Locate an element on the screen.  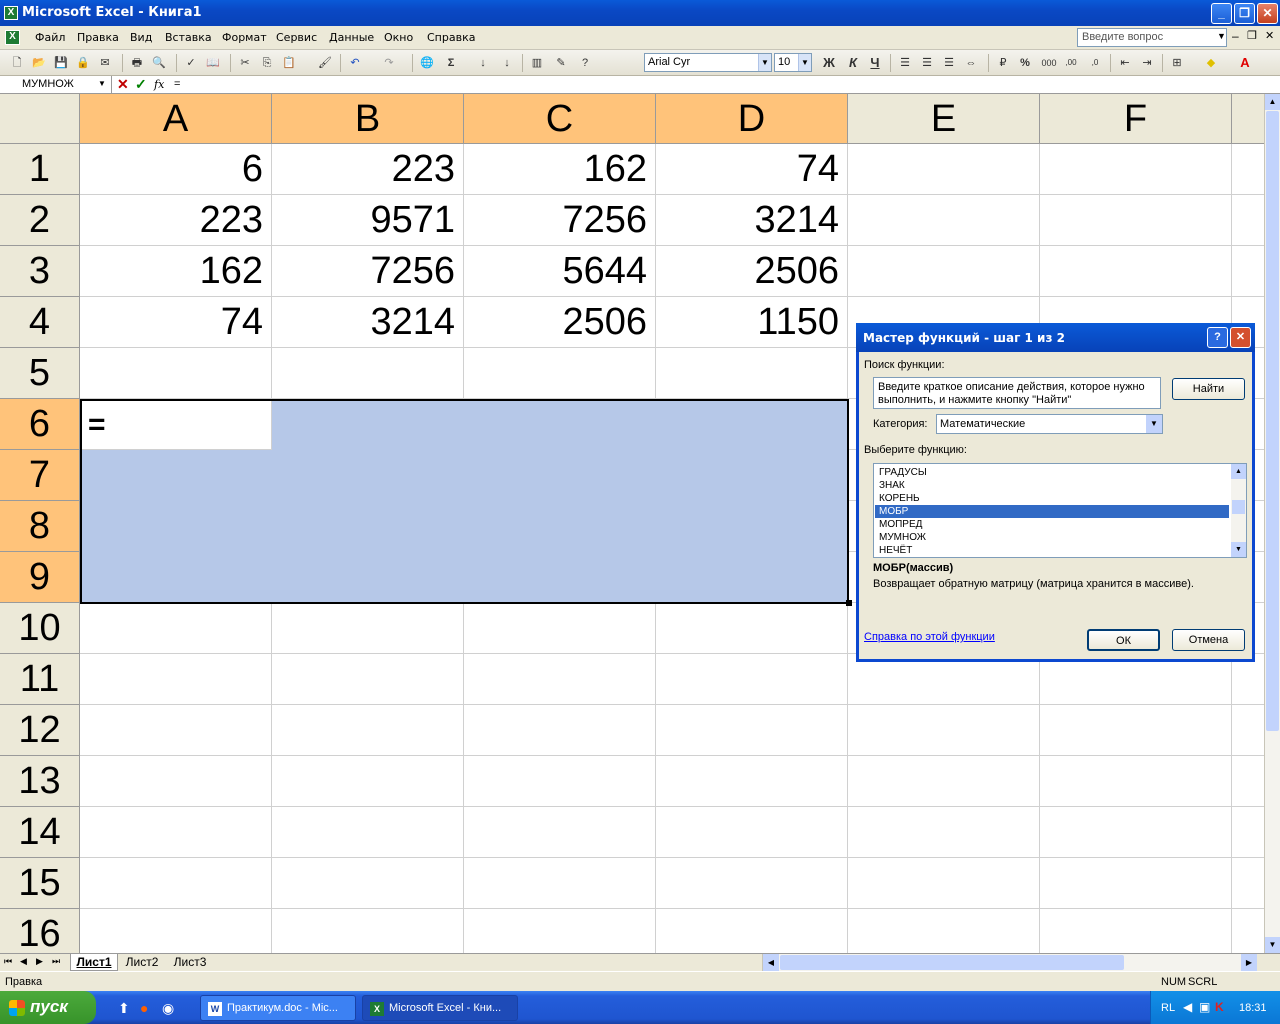
align-right-icon: ☰ is located at coordinates (949, 63).